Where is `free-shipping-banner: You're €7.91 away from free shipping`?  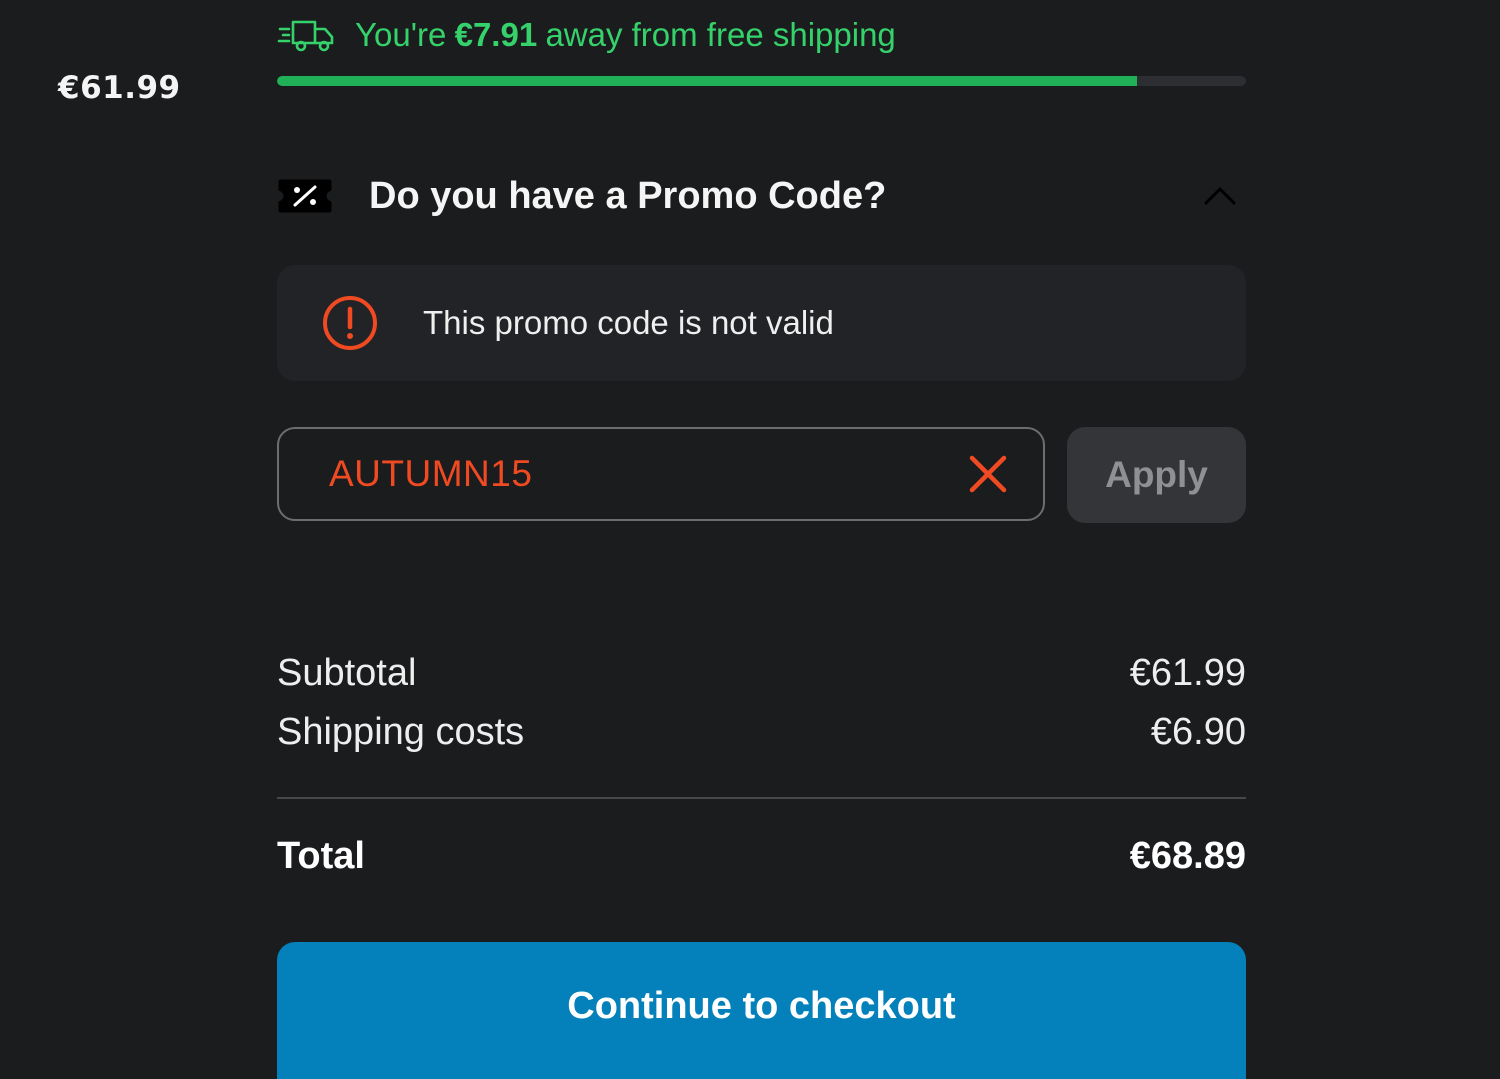
free-shipping-banner: You're €7.91 away from free shipping is located at coordinates (586, 35).